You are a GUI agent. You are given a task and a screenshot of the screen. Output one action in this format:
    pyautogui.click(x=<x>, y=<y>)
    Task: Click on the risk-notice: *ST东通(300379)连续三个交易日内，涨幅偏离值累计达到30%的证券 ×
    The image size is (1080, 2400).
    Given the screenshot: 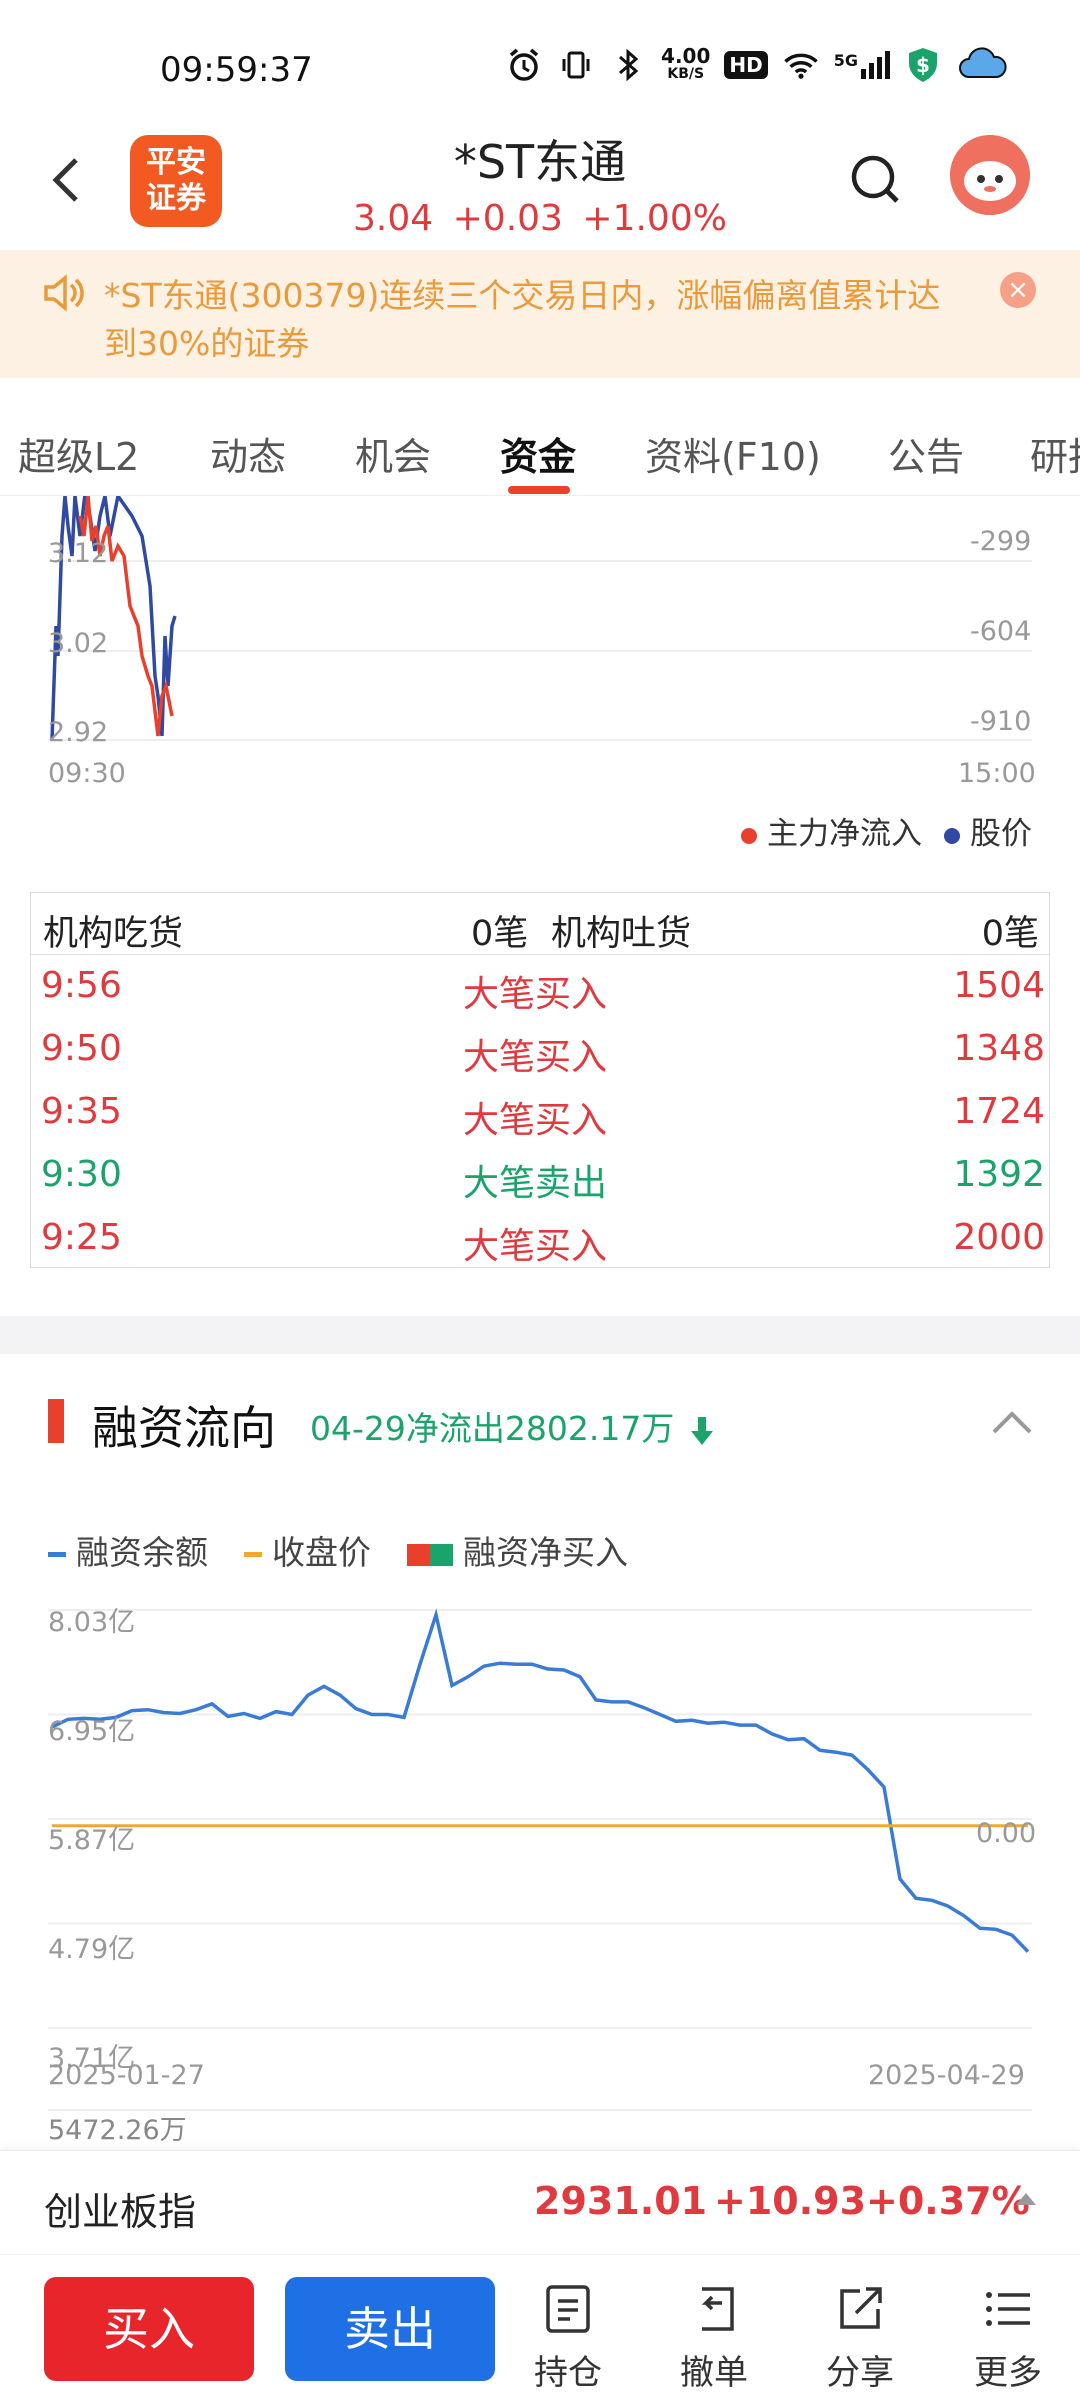 What is the action you would take?
    pyautogui.click(x=540, y=314)
    